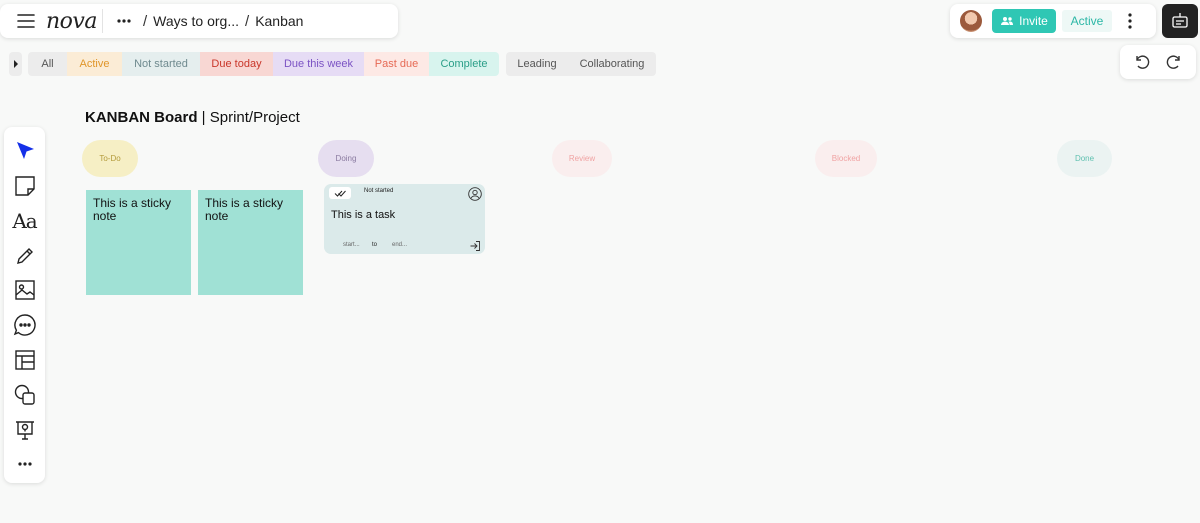  What do you see at coordinates (318, 64) in the screenshot?
I see `filter-due-this-week: Due this week` at bounding box center [318, 64].